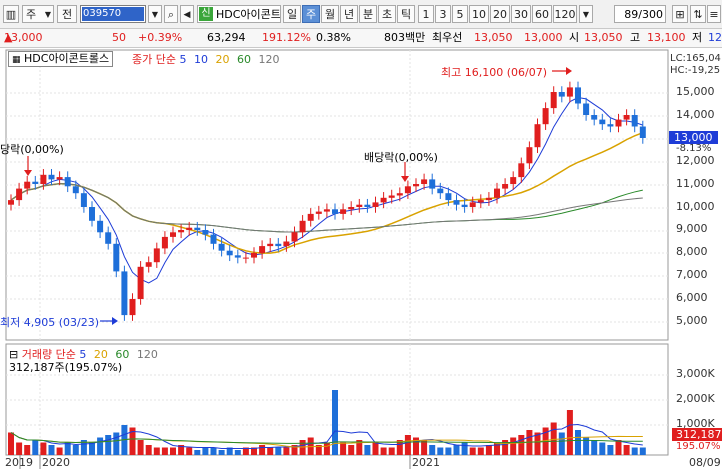 The height and width of the screenshot is (469, 722). I want to click on volume-tick: 2,000K, so click(695, 398).